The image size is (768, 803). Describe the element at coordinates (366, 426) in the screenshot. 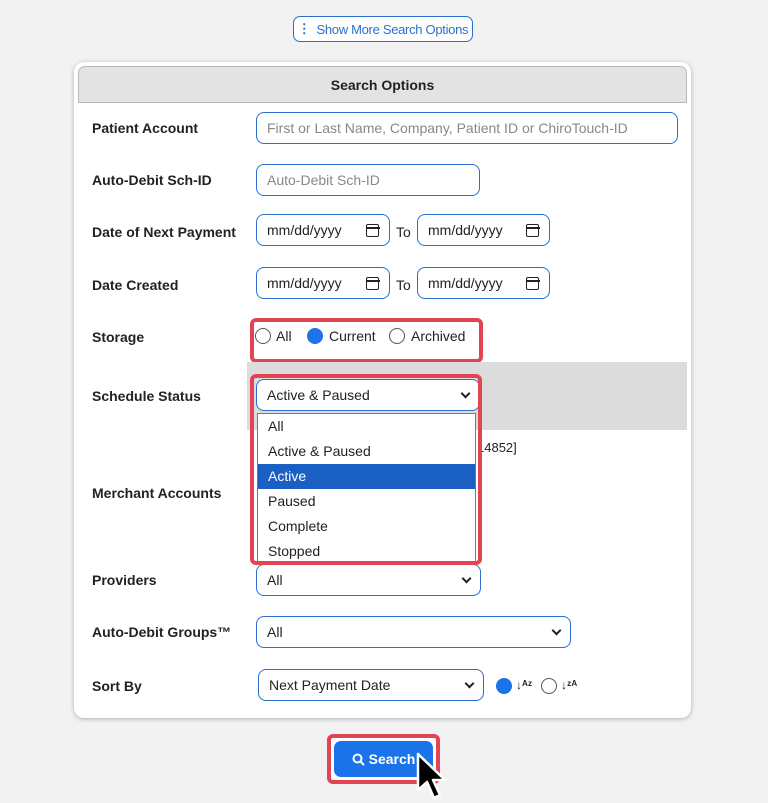

I see `status-option-all: All` at that location.